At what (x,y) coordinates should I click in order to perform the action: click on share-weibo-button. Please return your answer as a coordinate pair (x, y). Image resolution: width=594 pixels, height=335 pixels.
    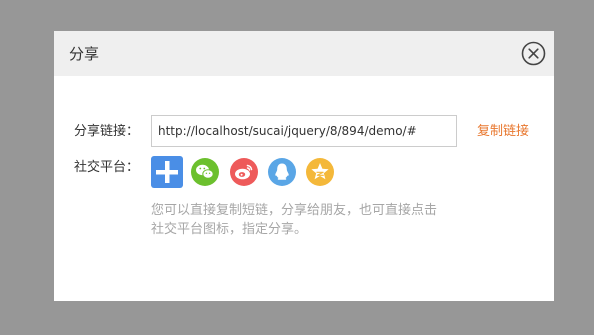
    Looking at the image, I should click on (244, 171).